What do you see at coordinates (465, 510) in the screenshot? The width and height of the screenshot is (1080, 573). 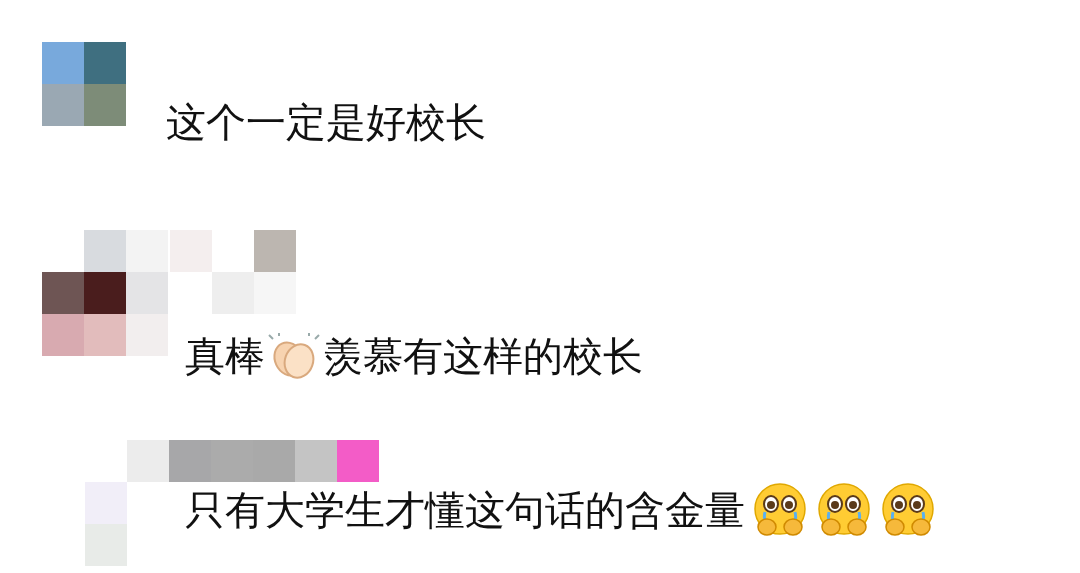 I see `comment-text: 只有大学生才懂这句话的含金量` at bounding box center [465, 510].